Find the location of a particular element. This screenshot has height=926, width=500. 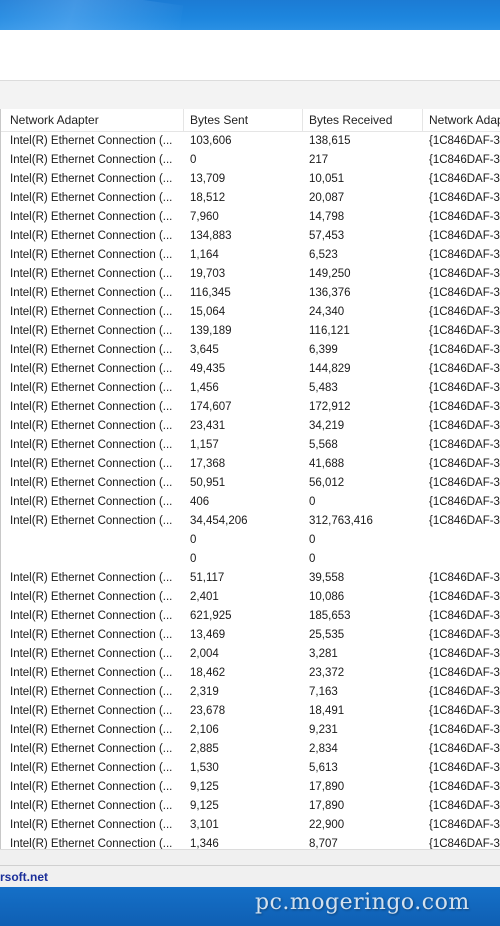

cell-bytes-sent: 13,469 is located at coordinates (208, 635).